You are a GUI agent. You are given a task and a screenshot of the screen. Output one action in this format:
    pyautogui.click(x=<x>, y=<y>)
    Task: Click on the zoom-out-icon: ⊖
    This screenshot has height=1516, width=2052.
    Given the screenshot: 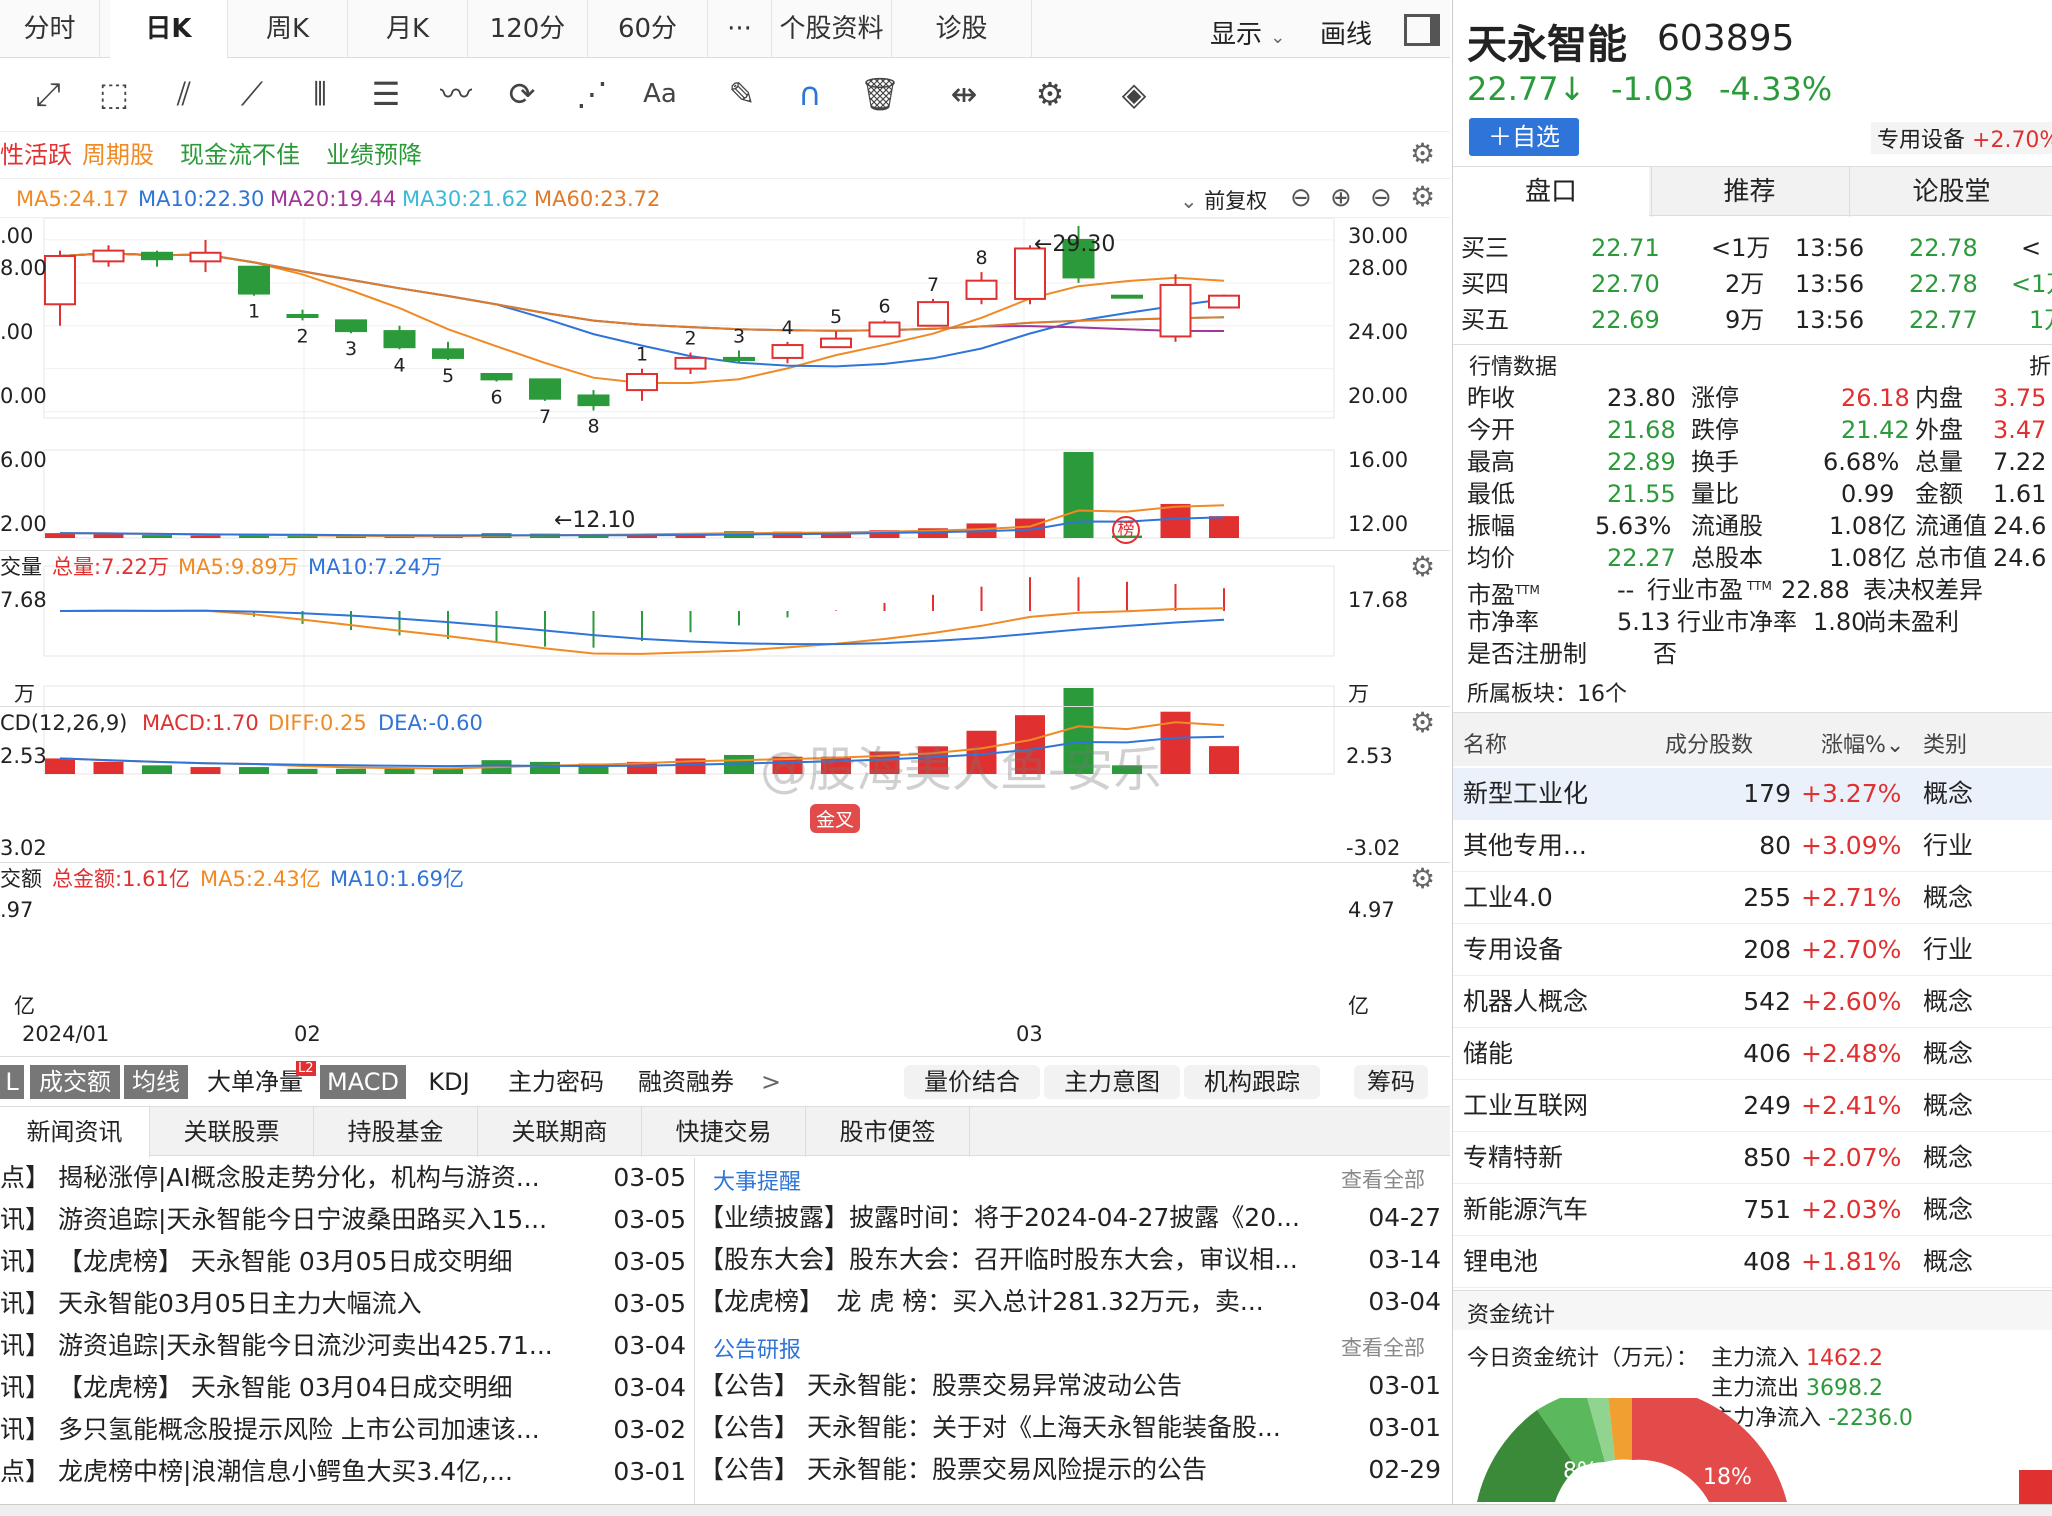 What is the action you would take?
    pyautogui.click(x=1301, y=198)
    